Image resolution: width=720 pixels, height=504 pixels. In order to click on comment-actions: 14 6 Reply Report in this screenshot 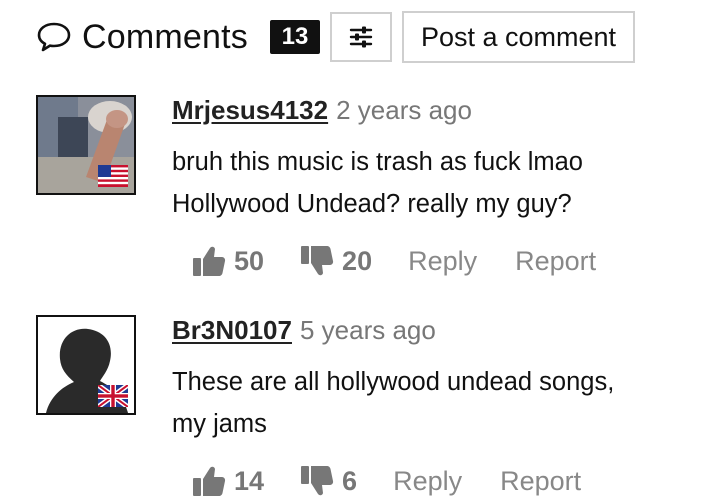, I will do `click(452, 481)`.